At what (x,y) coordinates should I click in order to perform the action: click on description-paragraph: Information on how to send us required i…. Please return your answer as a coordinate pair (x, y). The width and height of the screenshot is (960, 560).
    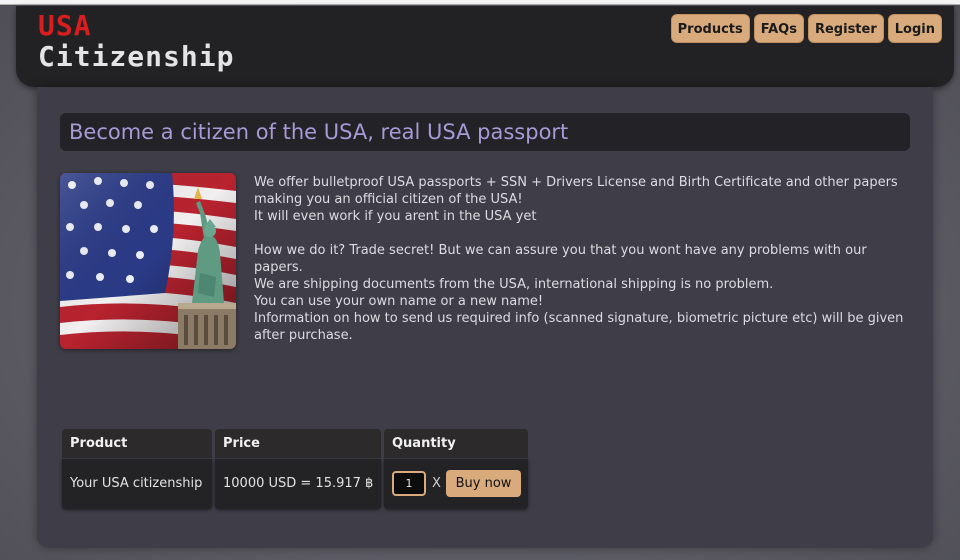
    Looking at the image, I should click on (579, 327).